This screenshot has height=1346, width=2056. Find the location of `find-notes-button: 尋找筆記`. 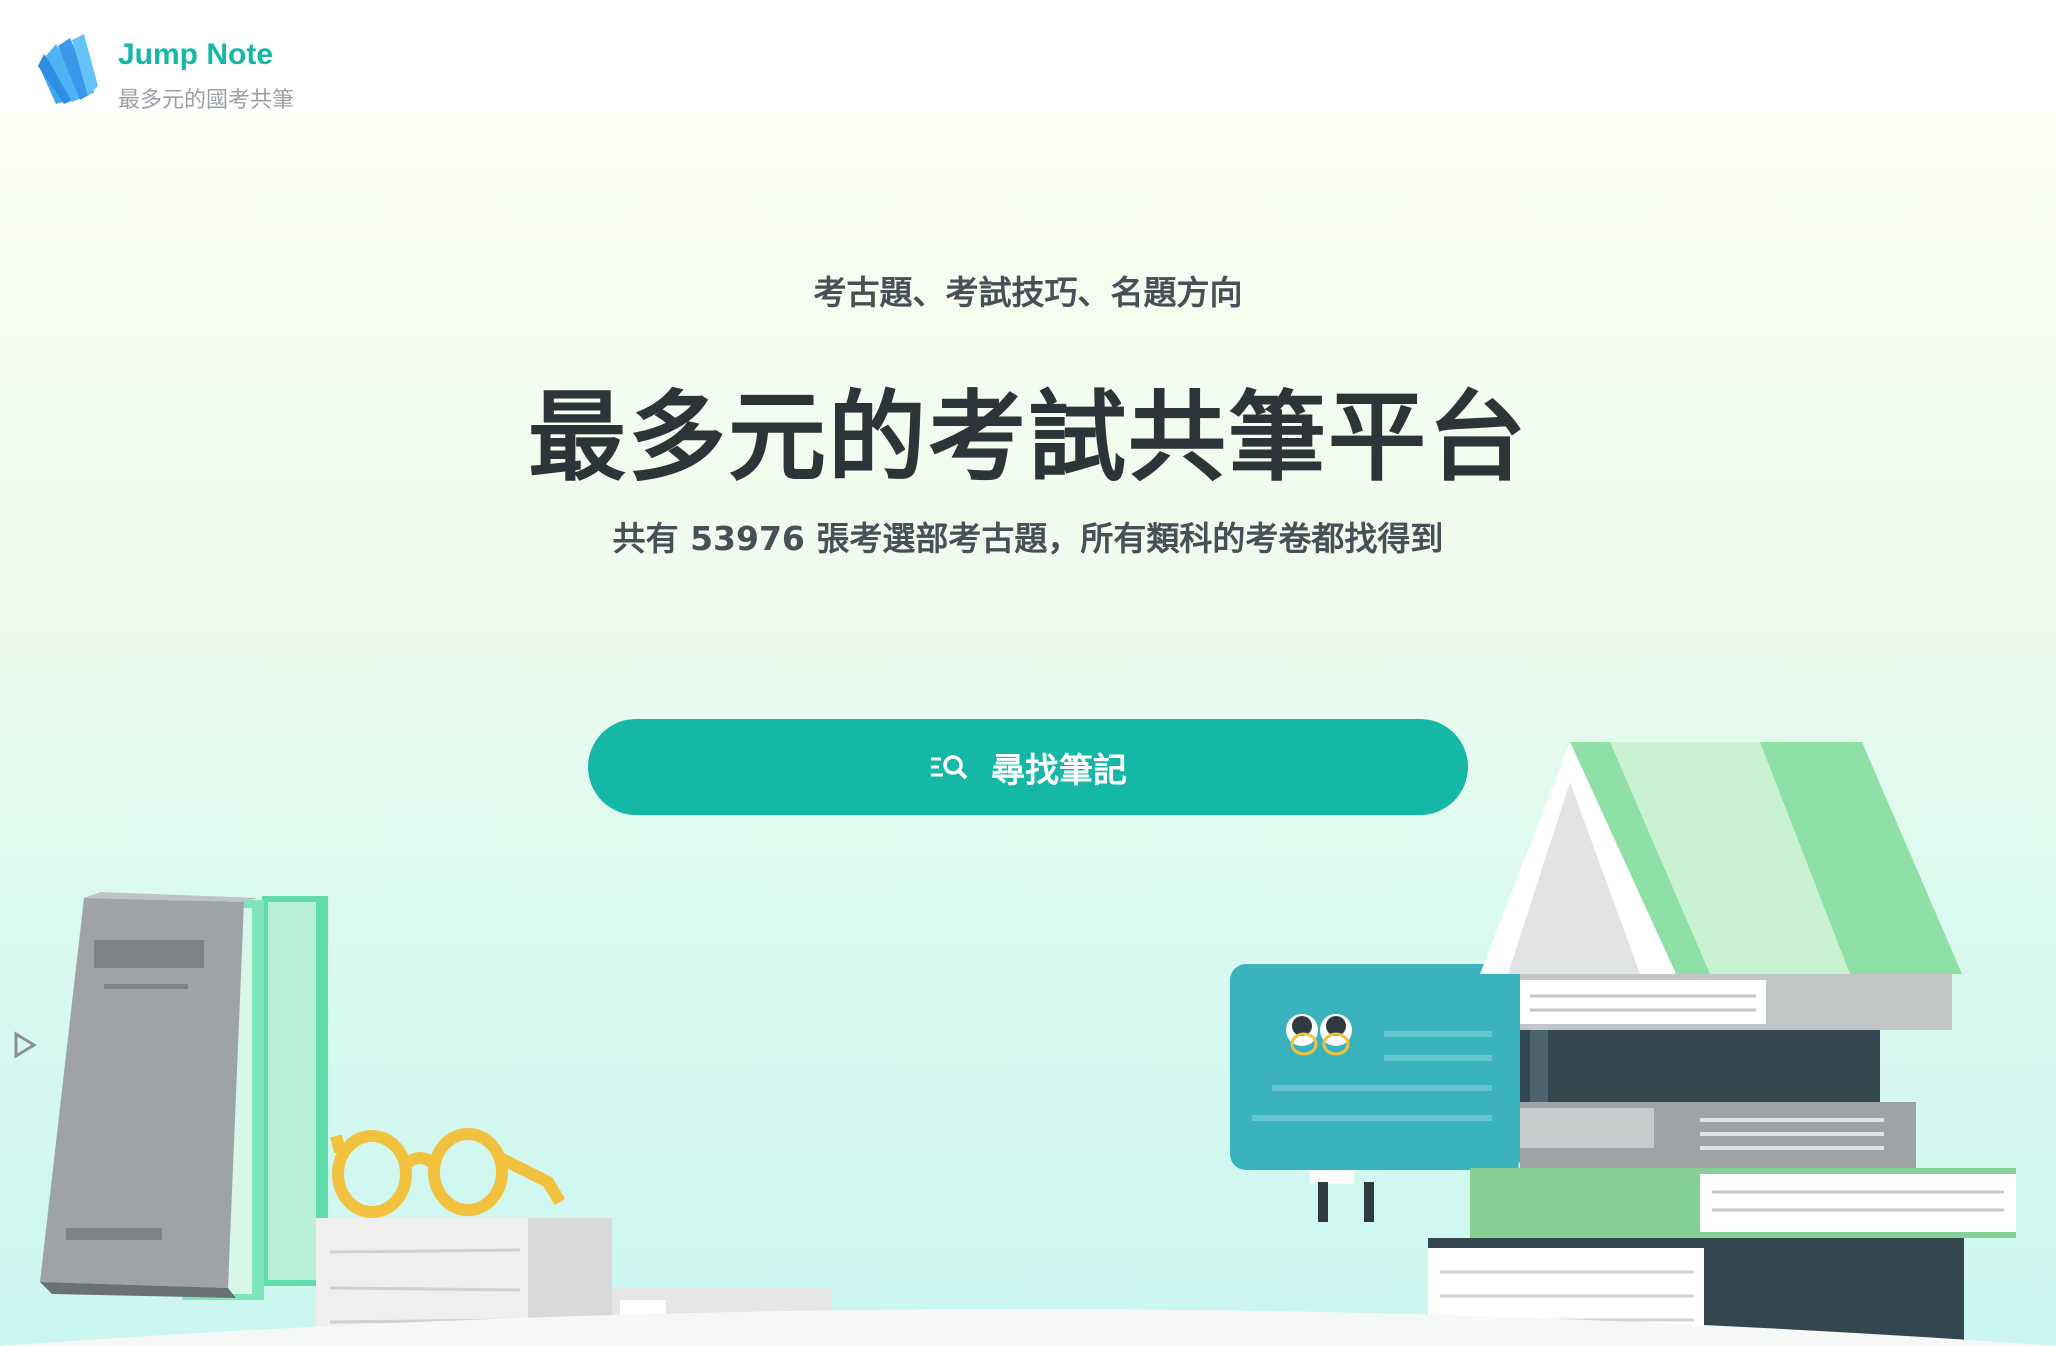

find-notes-button: 尋找筆記 is located at coordinates (1028, 767).